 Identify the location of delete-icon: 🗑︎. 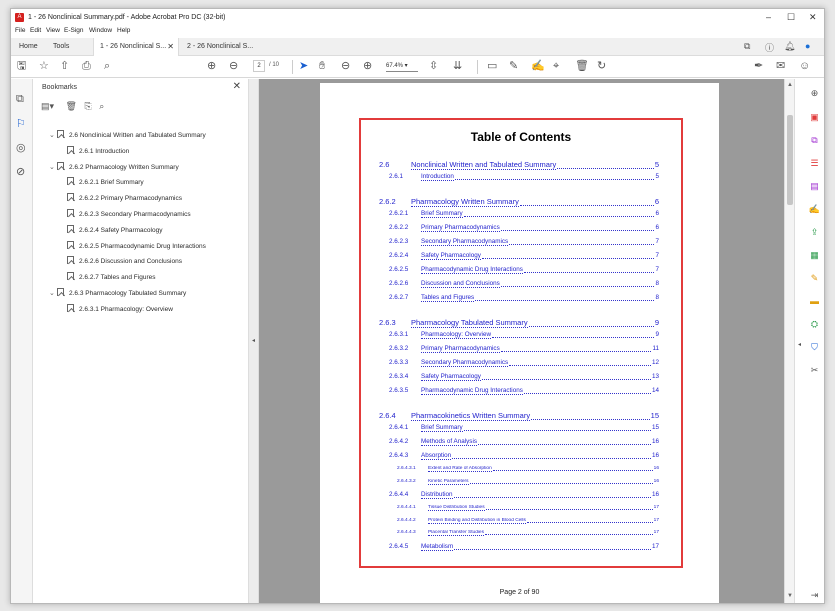
(582, 66).